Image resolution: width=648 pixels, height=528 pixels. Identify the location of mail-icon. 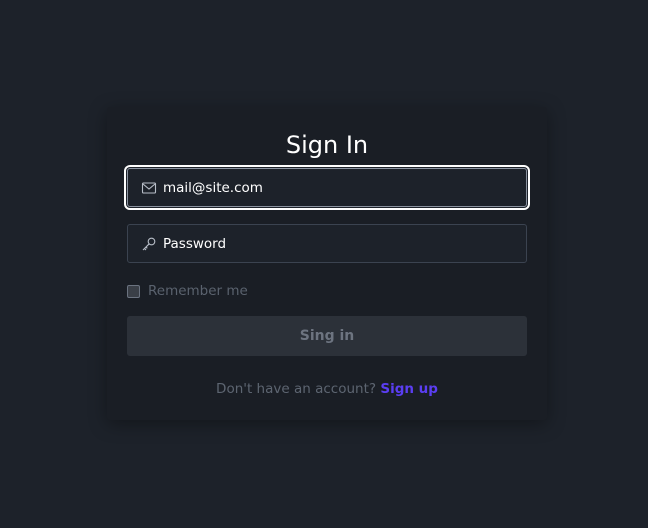
(149, 188).